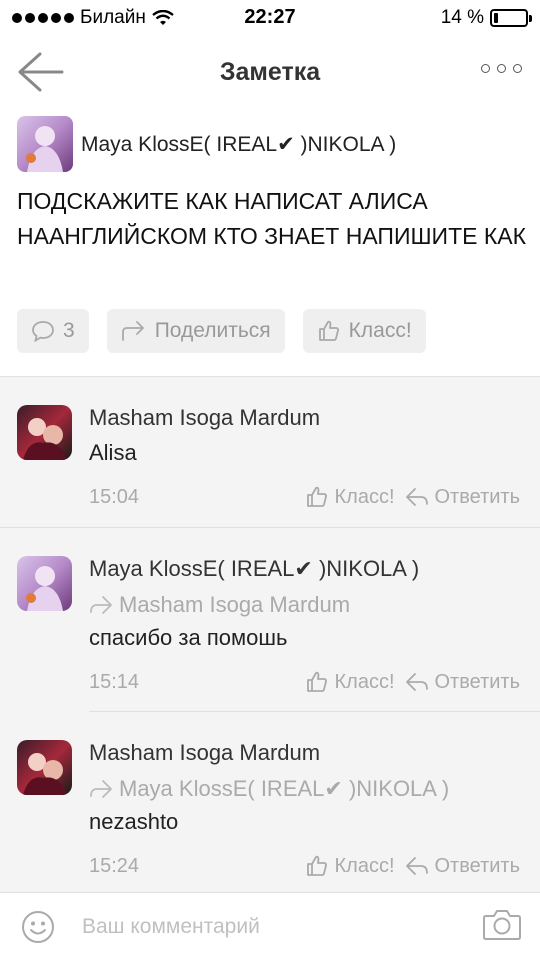  I want to click on share-button: Поделиться, so click(195, 331).